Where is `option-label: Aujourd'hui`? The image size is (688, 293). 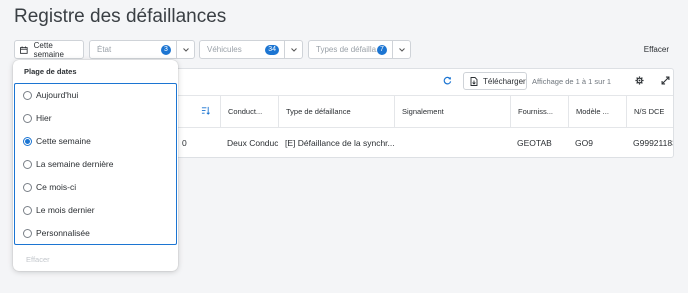
option-label: Aujourd'hui is located at coordinates (57, 95).